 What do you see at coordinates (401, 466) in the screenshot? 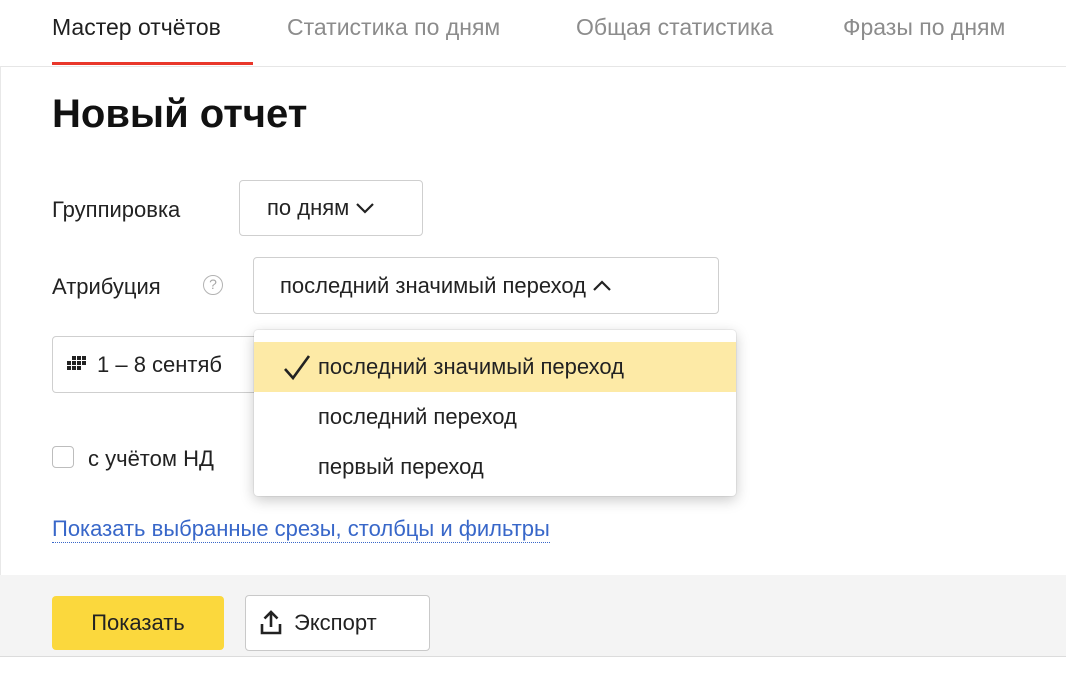
I see `option-label: первый переход` at bounding box center [401, 466].